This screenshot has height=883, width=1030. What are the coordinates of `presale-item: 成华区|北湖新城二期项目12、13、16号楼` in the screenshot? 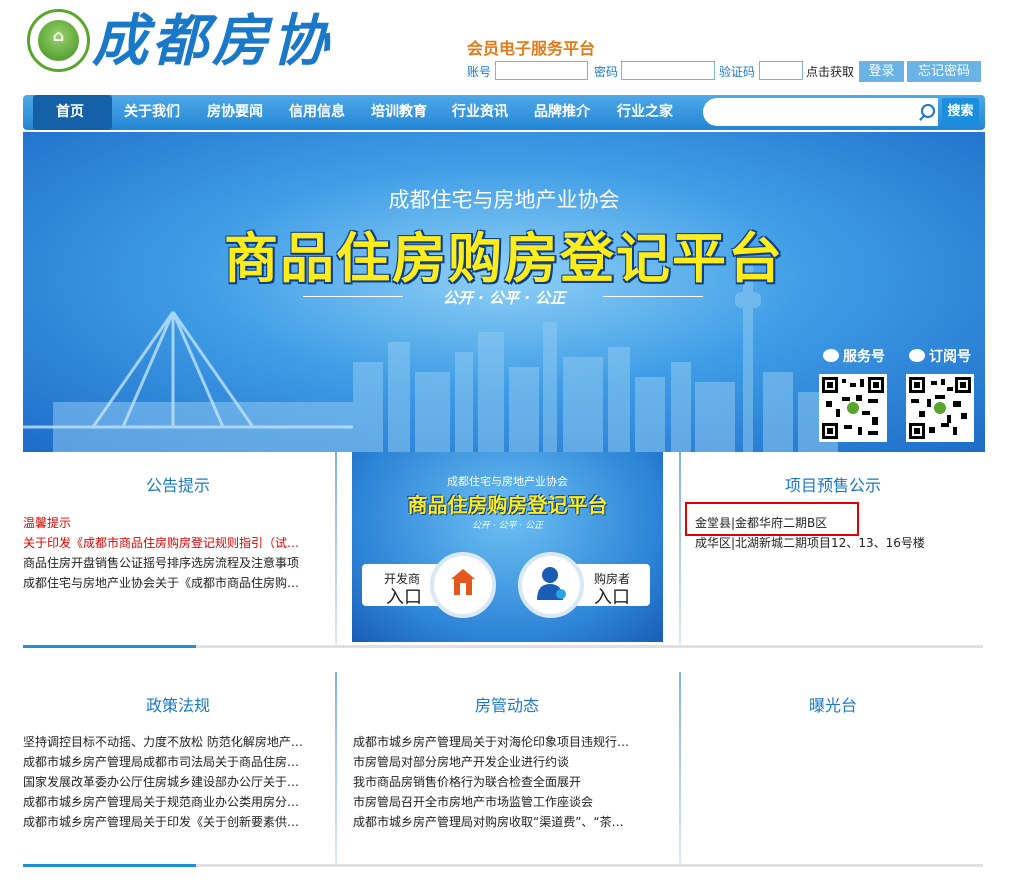 It's located at (835, 543).